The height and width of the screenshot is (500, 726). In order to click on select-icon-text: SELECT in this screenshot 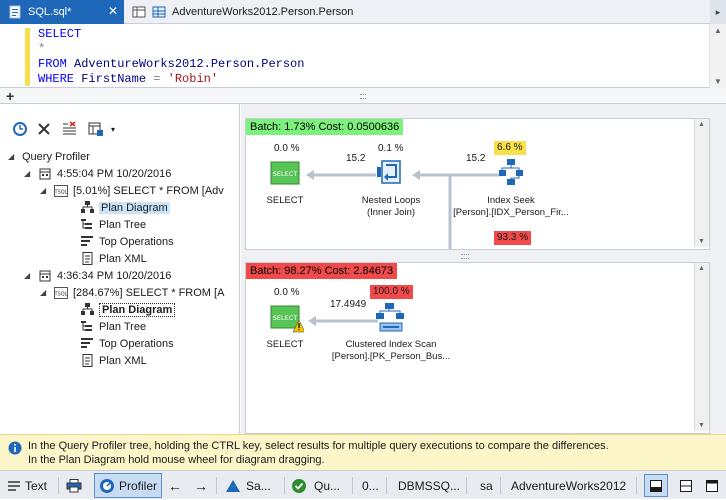, I will do `click(285, 318)`.